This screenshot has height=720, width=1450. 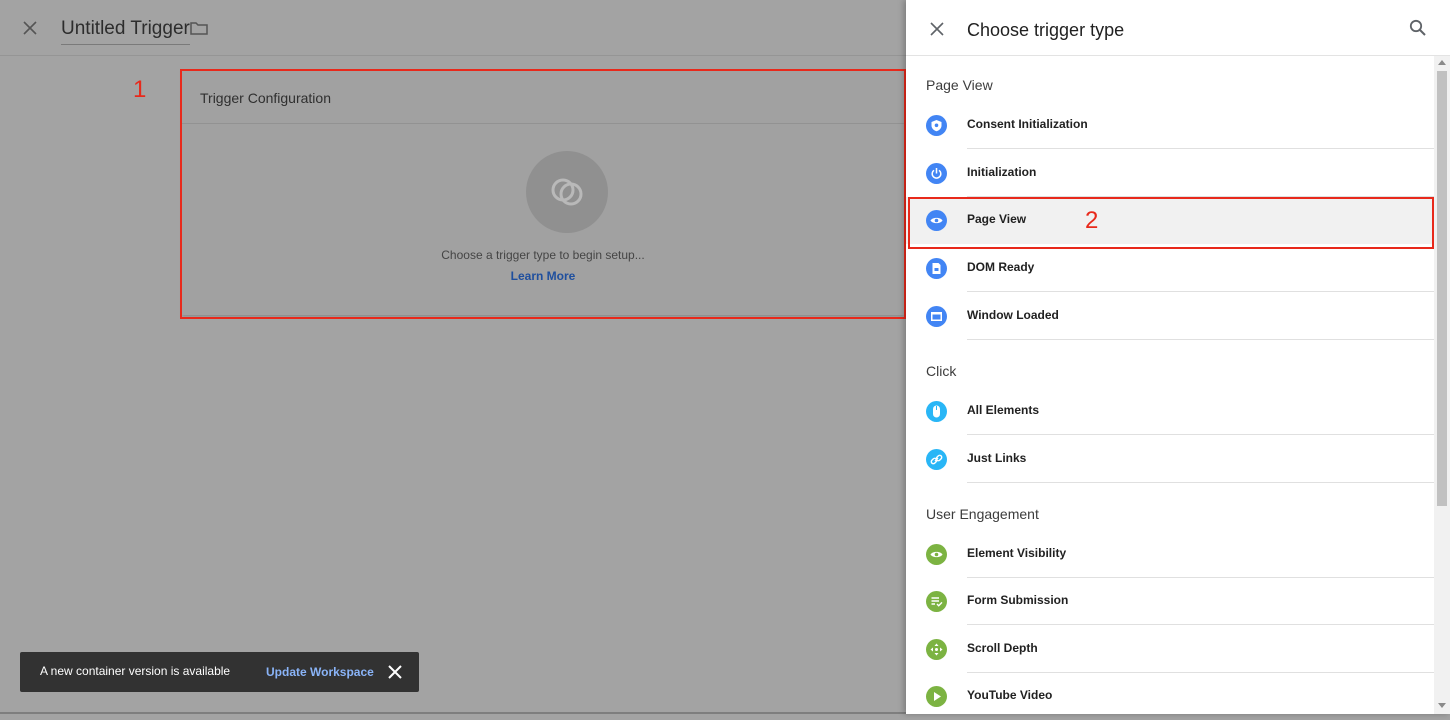 What do you see at coordinates (936, 459) in the screenshot?
I see `link-icon` at bounding box center [936, 459].